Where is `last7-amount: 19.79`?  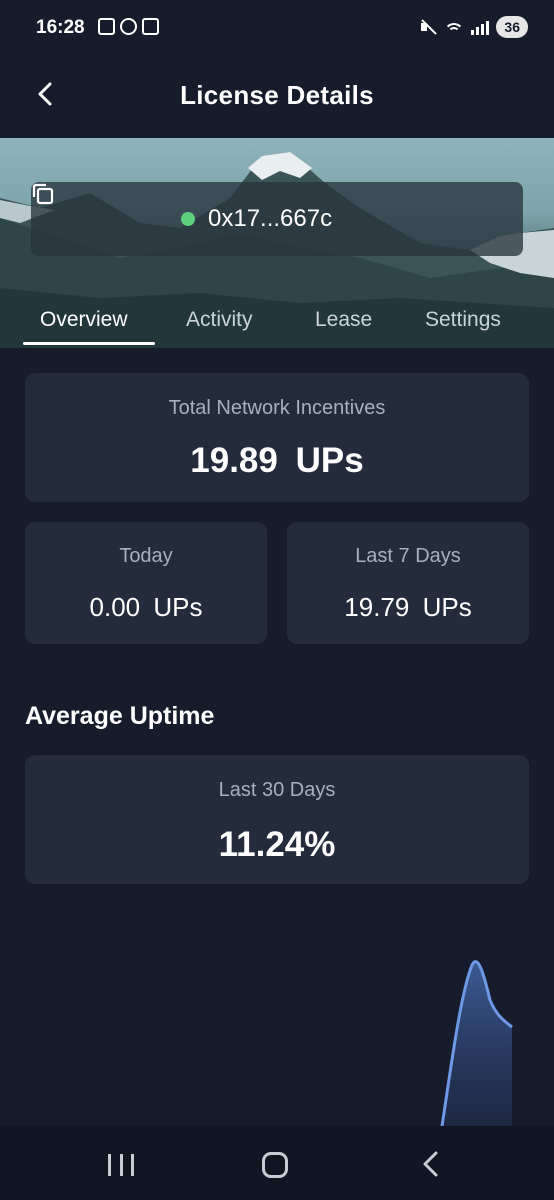 last7-amount: 19.79 is located at coordinates (377, 607).